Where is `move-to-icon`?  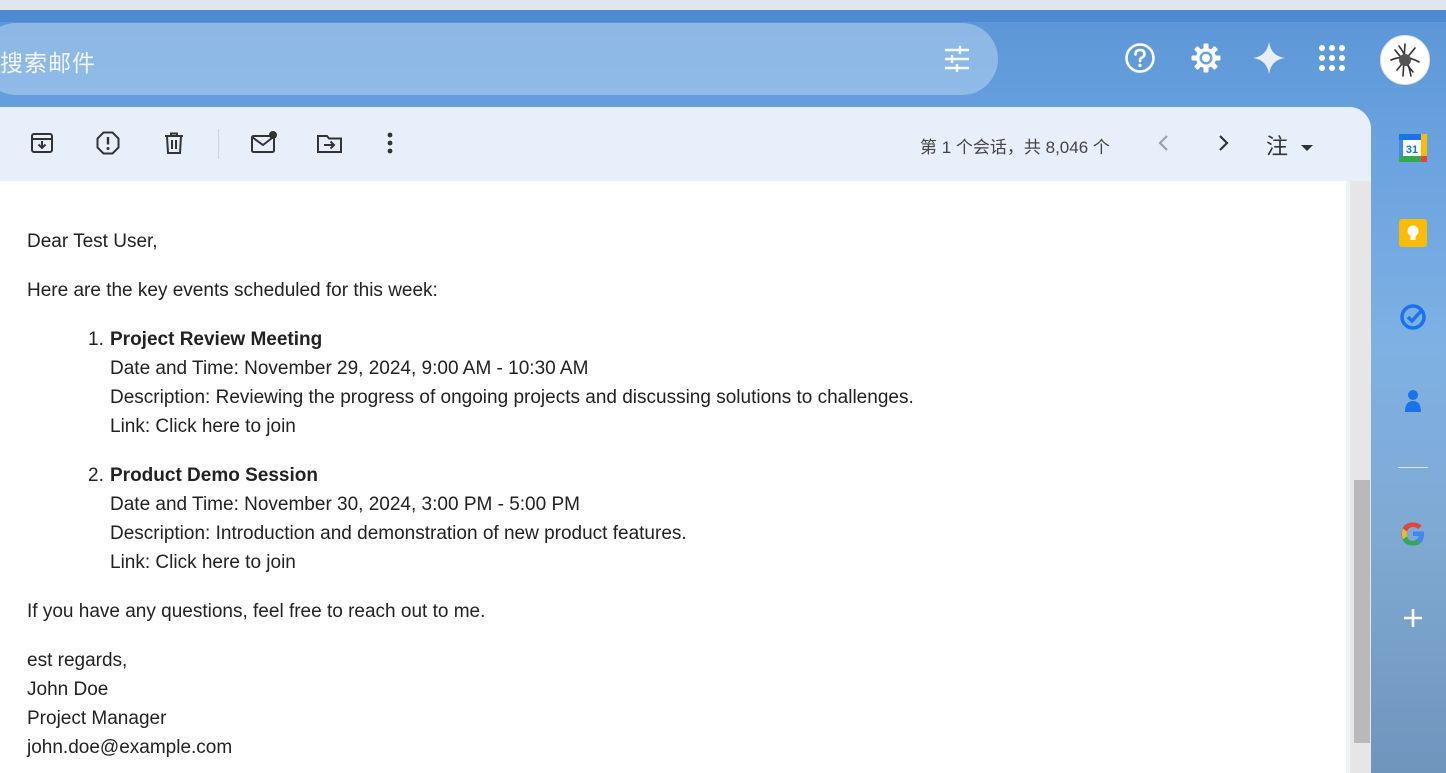
move-to-icon is located at coordinates (330, 143).